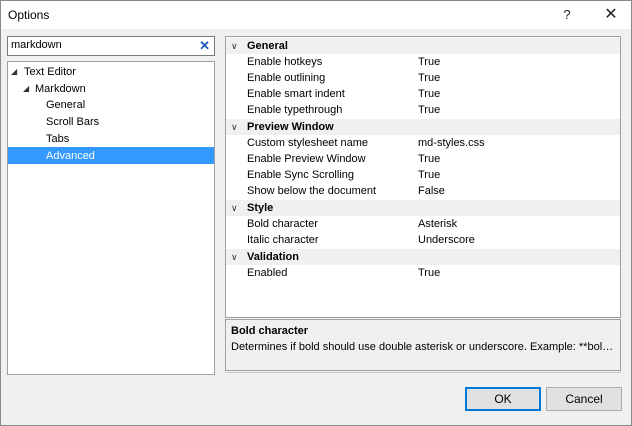 This screenshot has height=426, width=632. Describe the element at coordinates (423, 372) in the screenshot. I see `divider` at that location.